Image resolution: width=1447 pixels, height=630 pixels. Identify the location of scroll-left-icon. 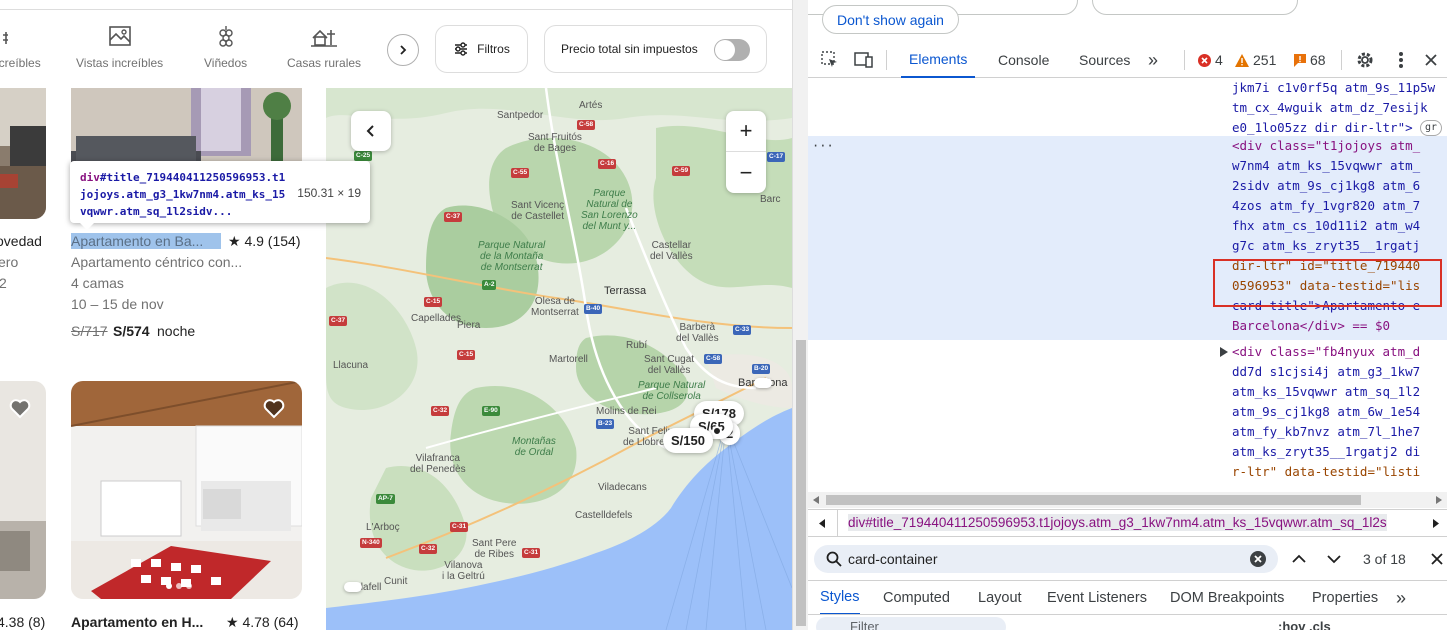
(816, 500).